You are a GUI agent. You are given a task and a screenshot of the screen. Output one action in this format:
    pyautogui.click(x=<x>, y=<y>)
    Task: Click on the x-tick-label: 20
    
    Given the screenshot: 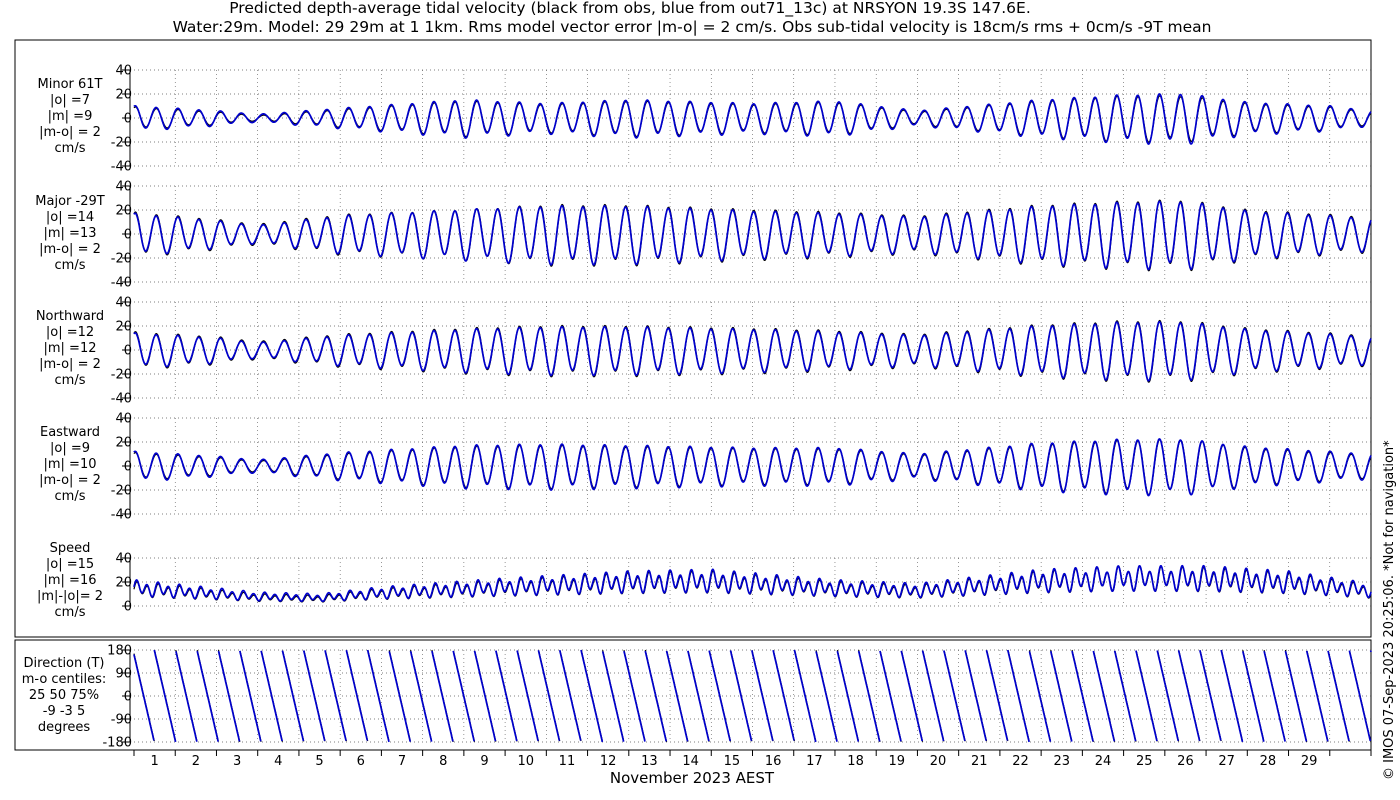 What is the action you would take?
    pyautogui.click(x=938, y=761)
    